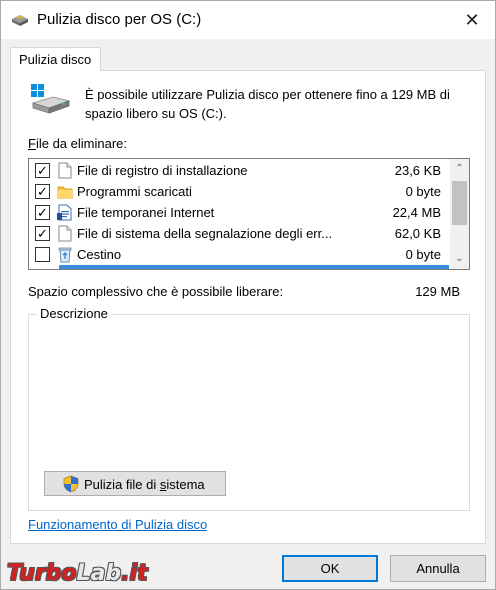 Image resolution: width=496 pixels, height=590 pixels. Describe the element at coordinates (239, 212) in the screenshot. I see `list-item: ✓ File temporanei Internet 22,4 MB` at that location.